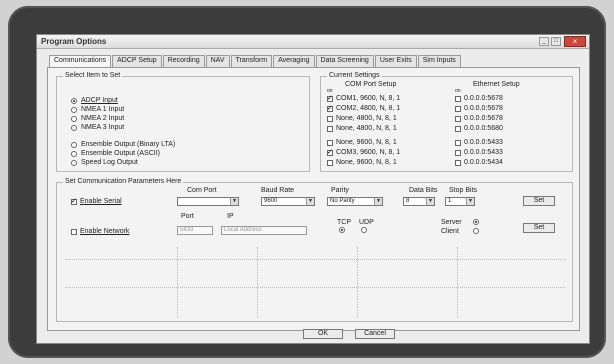  I want to click on radio-nmea2-input: NMEA 2 Input, so click(97, 118).